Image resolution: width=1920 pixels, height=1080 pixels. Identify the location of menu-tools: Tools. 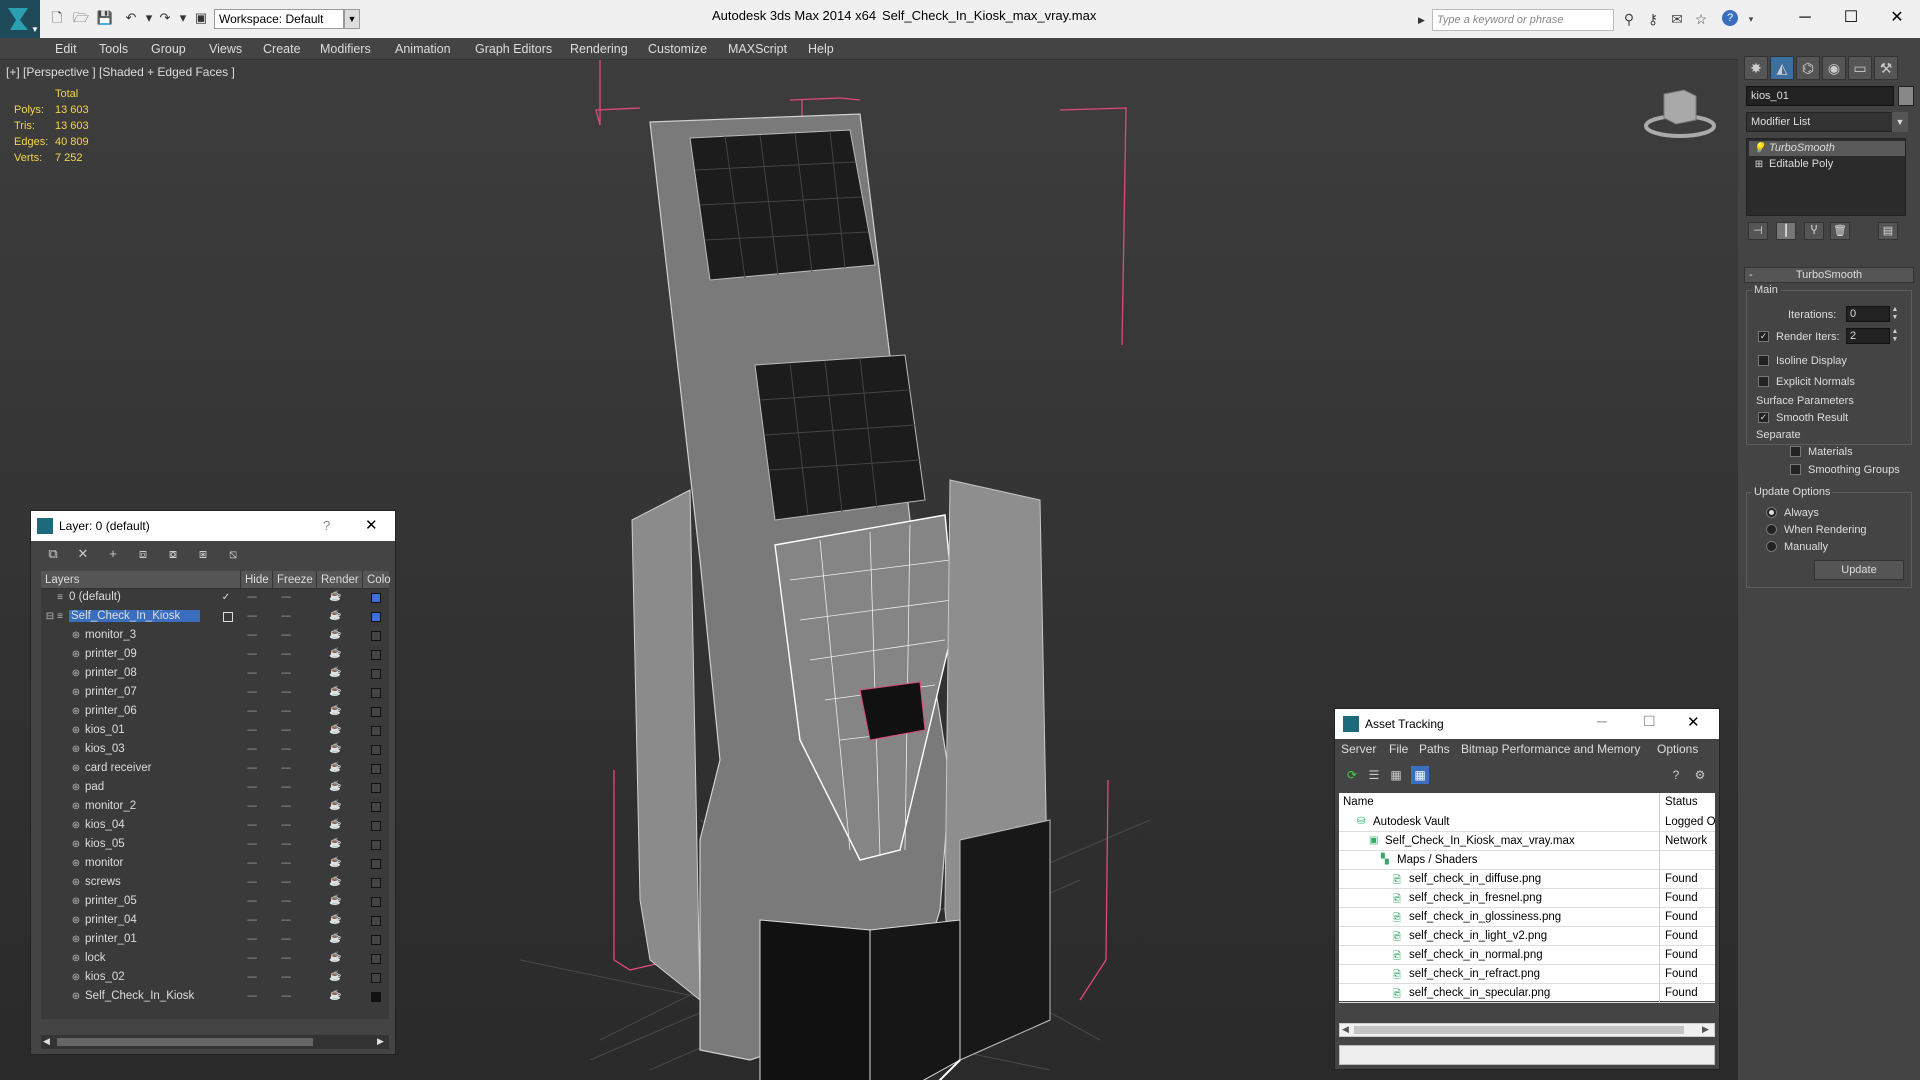
(113, 49).